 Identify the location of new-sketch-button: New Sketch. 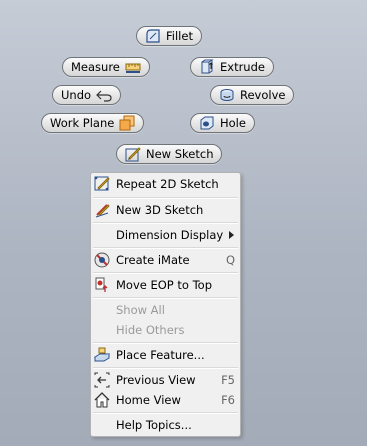
(169, 154).